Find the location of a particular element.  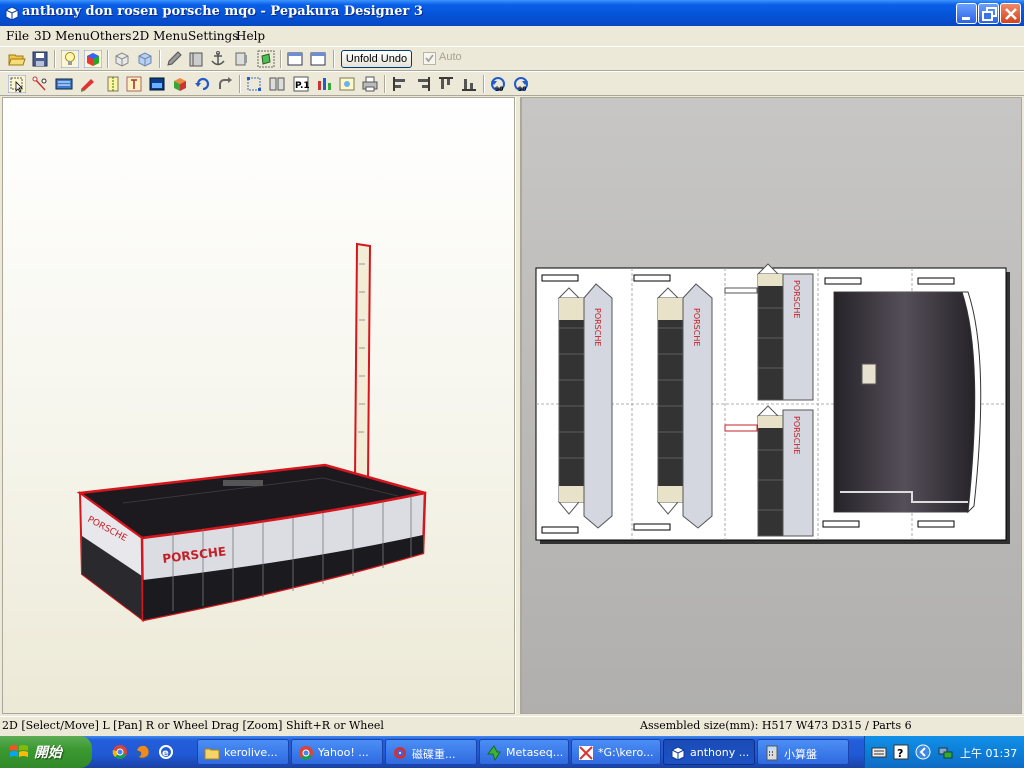

part-strip-2: PORSCHE is located at coordinates (684, 406).